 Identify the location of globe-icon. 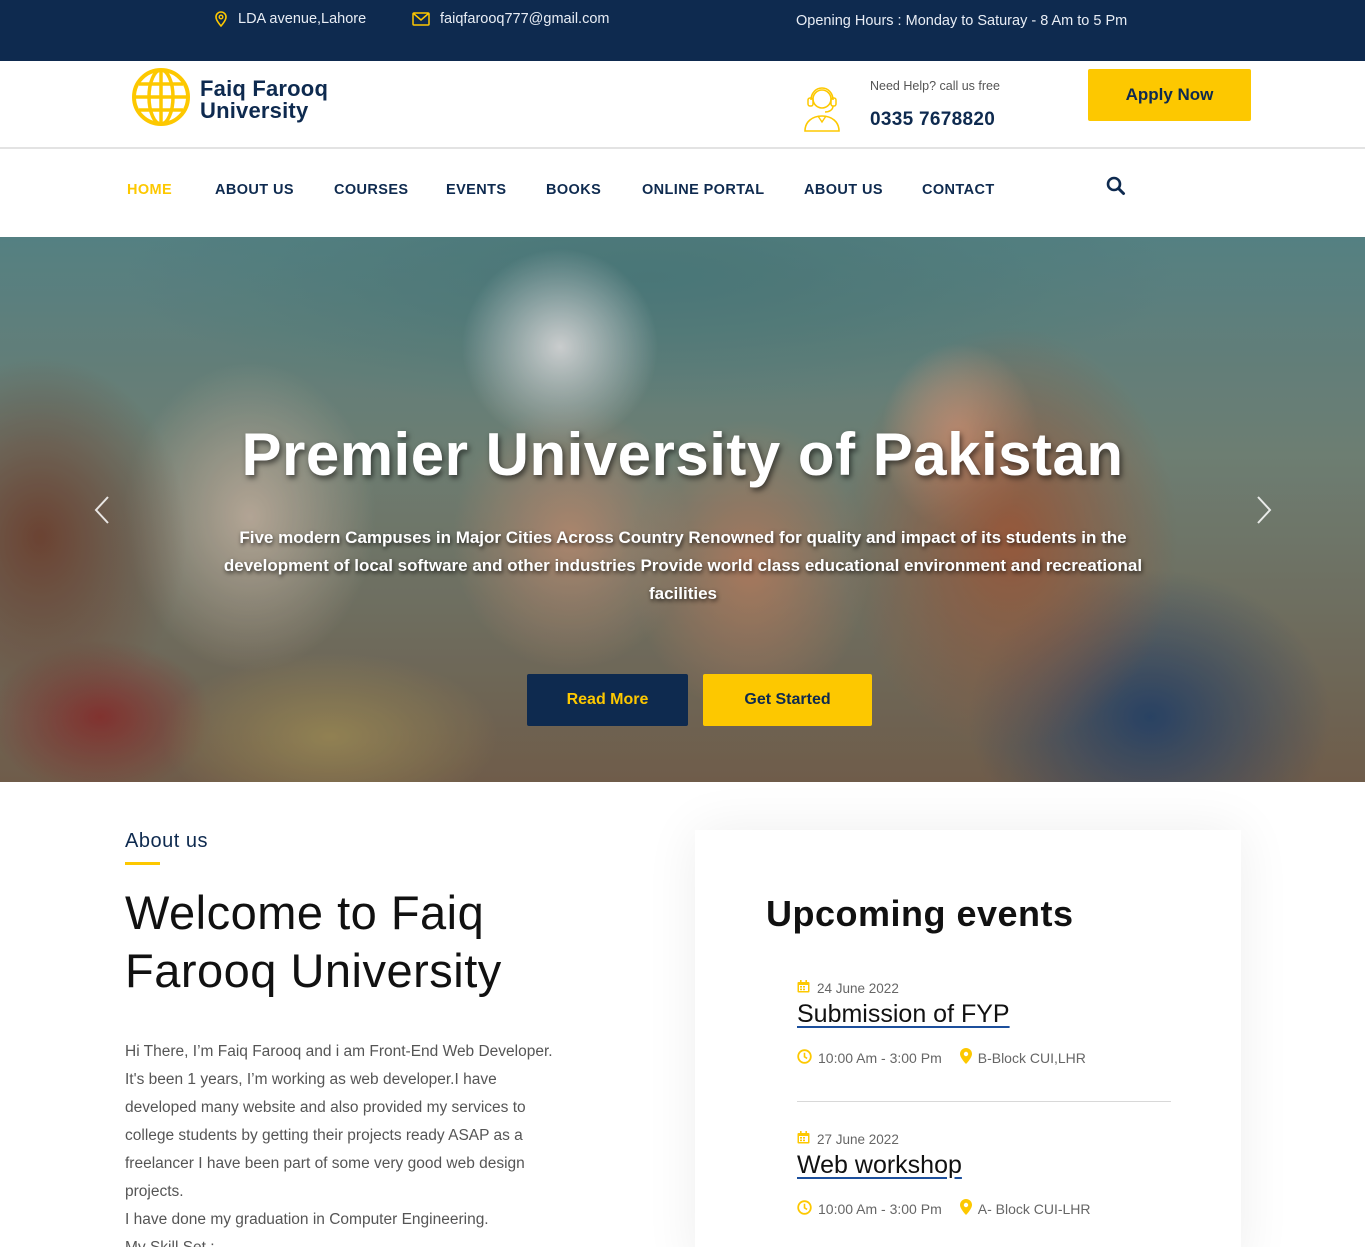
(161, 99).